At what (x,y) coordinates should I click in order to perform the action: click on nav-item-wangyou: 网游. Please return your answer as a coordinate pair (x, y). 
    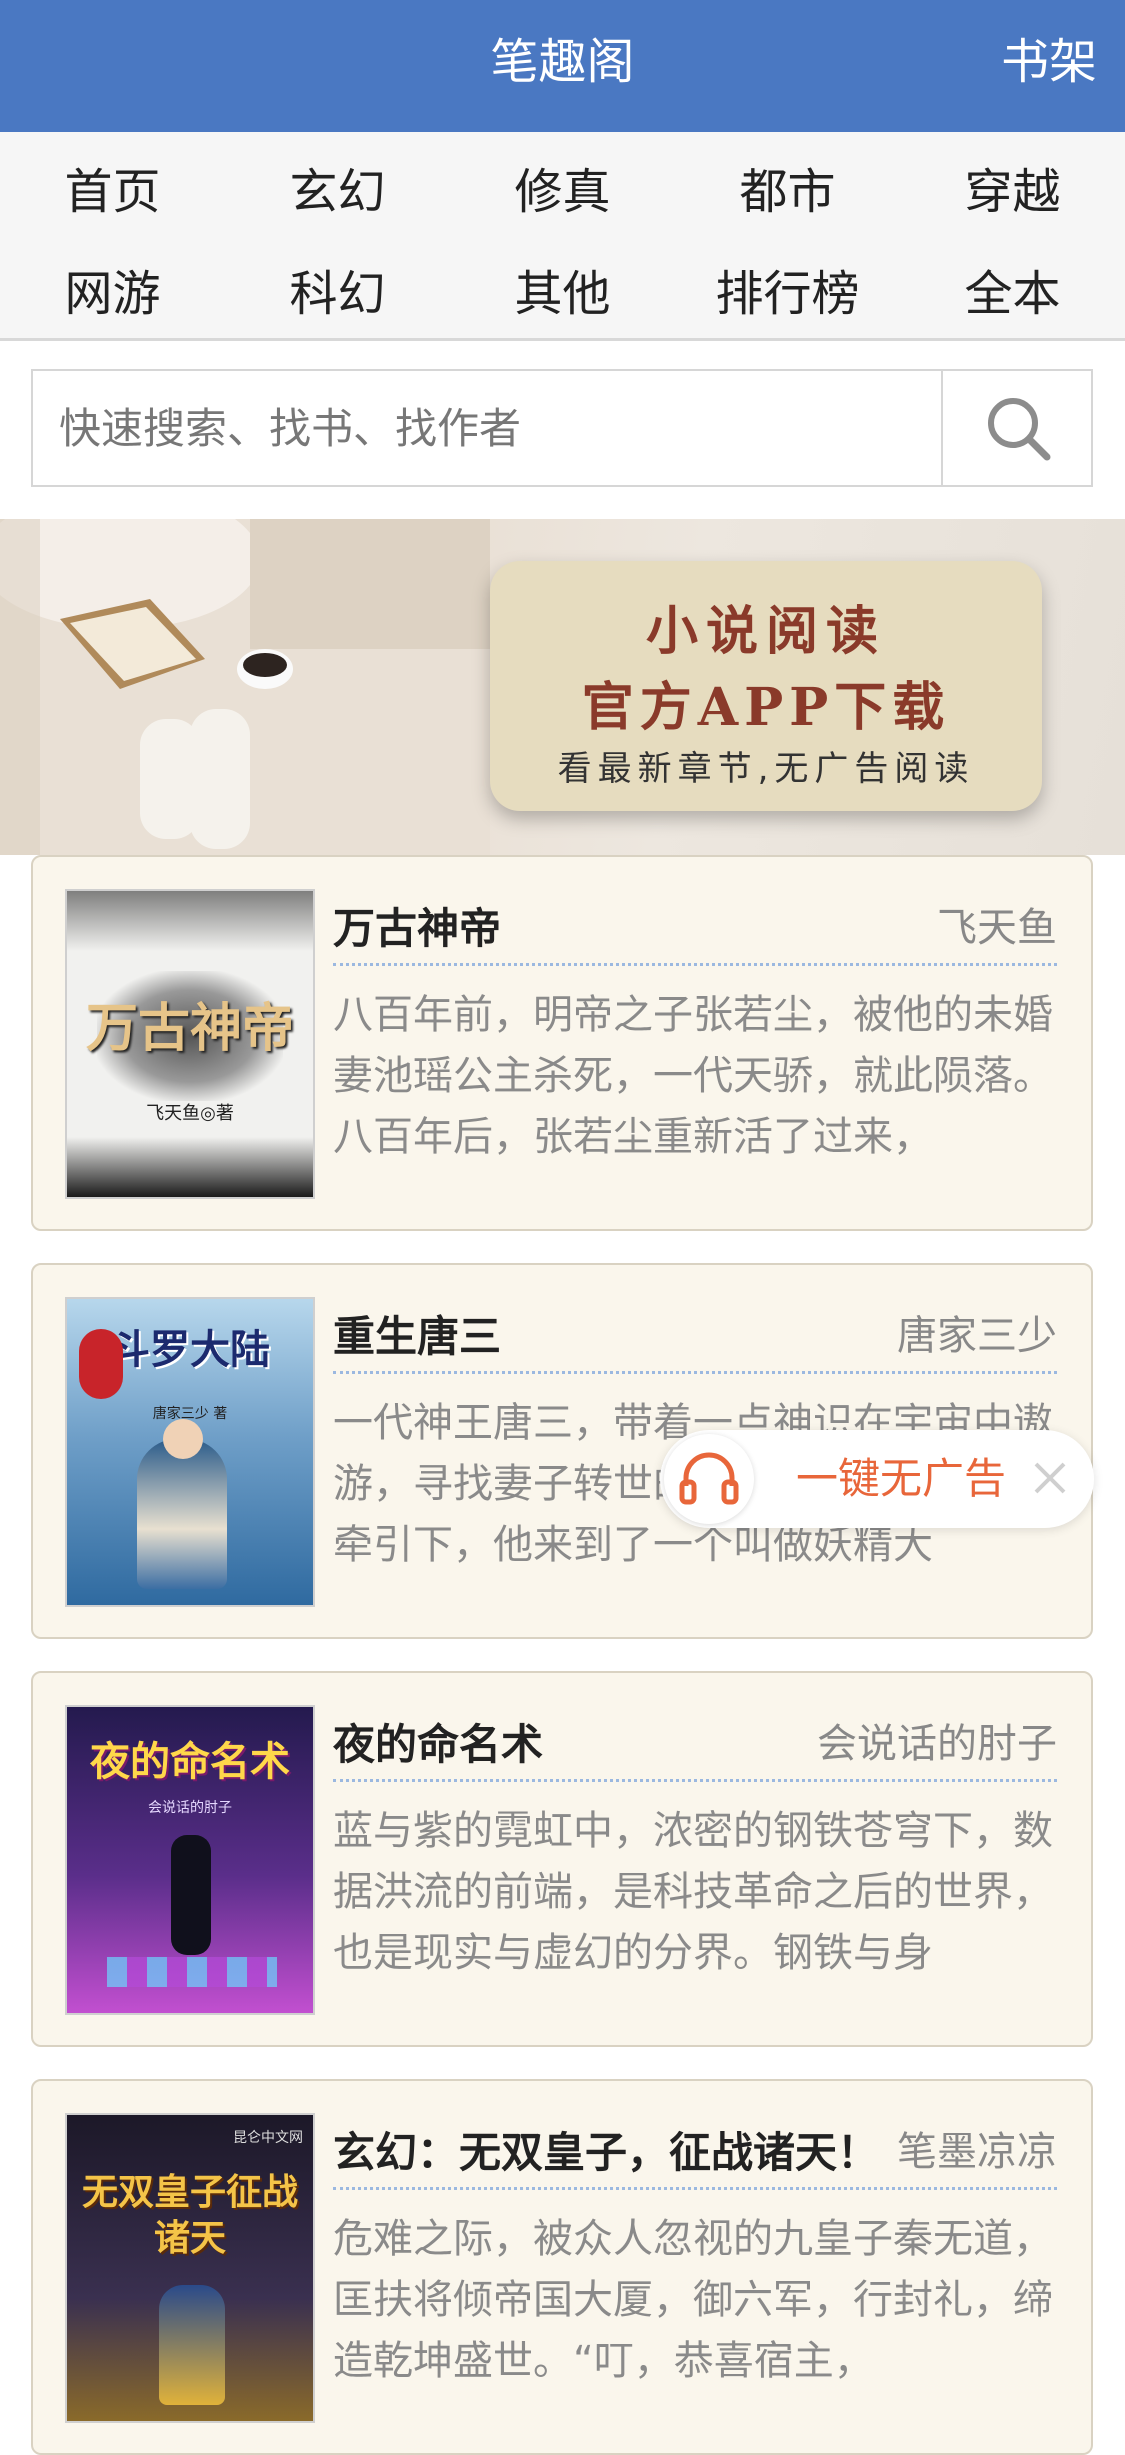
    Looking at the image, I should click on (112, 289).